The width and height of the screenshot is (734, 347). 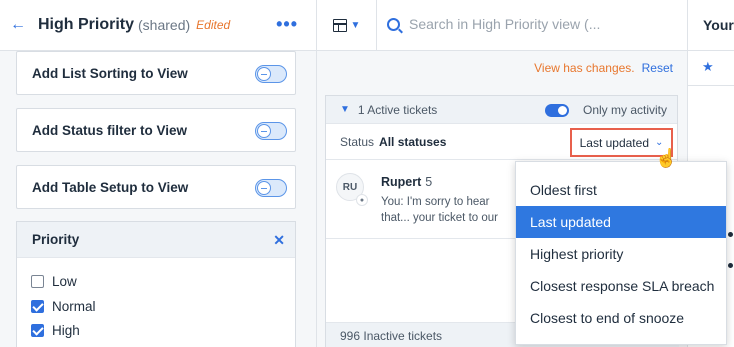 I want to click on list-sorting-card: Add List Sorting to View, so click(x=156, y=73).